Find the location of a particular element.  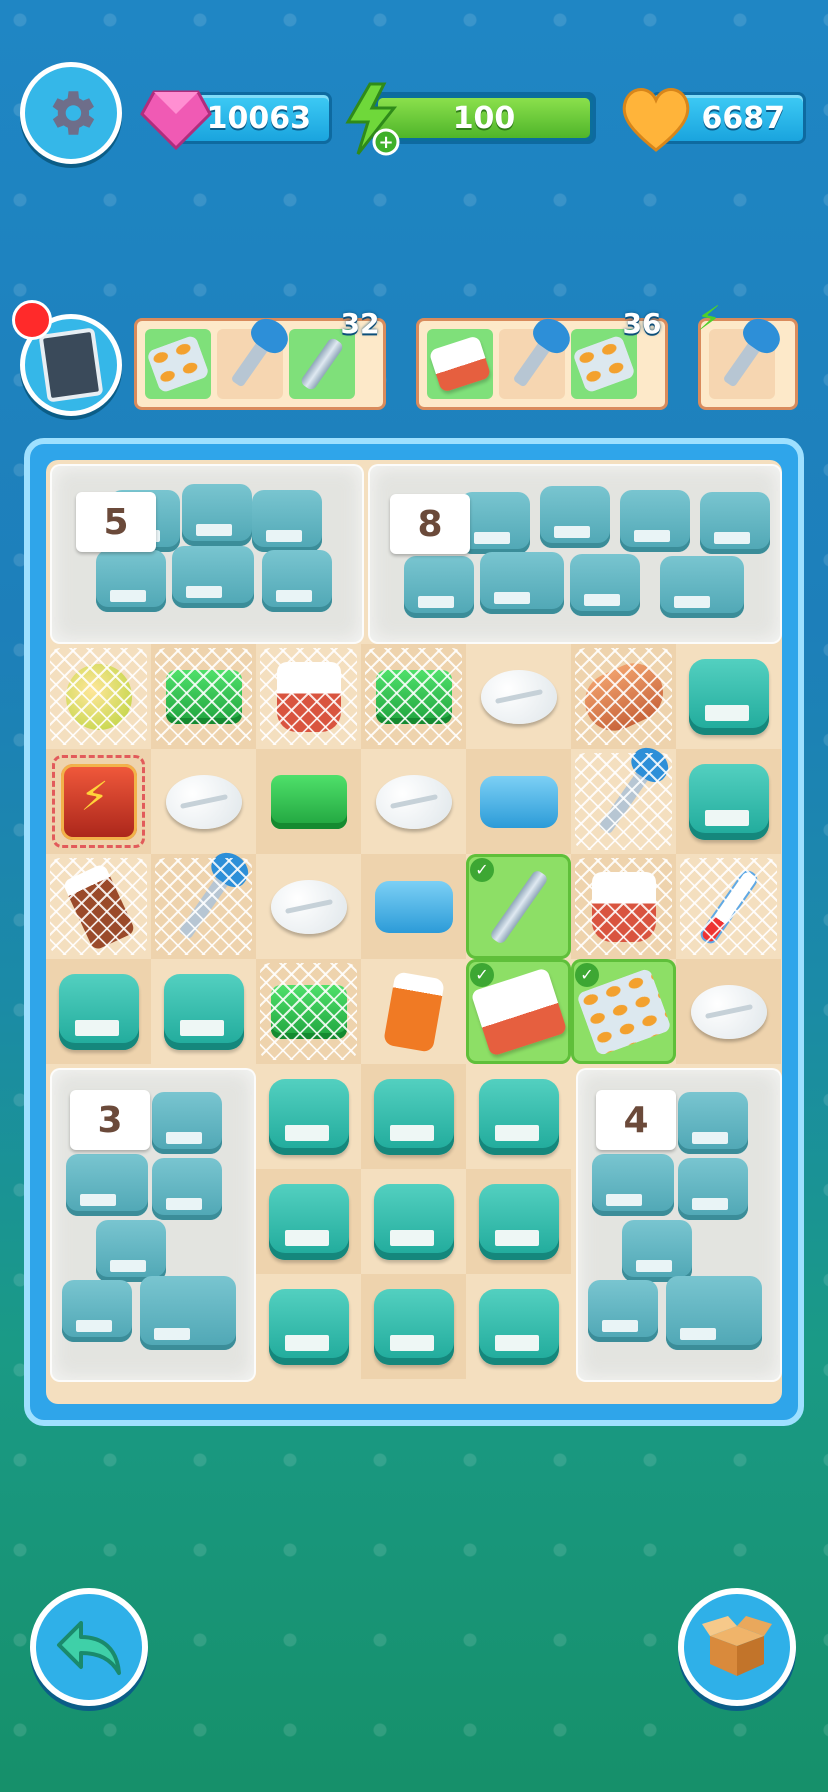

energy-bar: 100 is located at coordinates (484, 118).